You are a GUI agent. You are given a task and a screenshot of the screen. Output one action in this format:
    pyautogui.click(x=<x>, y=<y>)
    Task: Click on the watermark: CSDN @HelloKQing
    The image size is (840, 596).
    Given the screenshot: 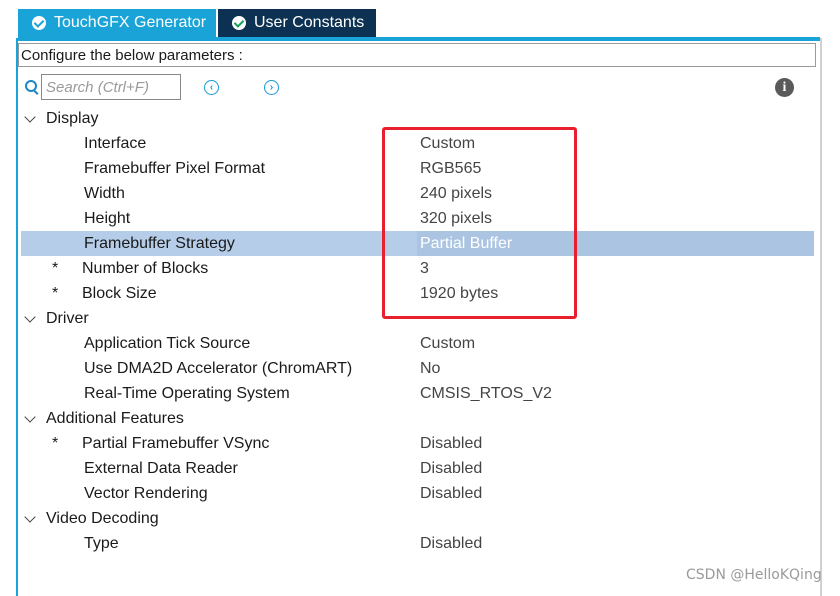 What is the action you would take?
    pyautogui.click(x=754, y=575)
    